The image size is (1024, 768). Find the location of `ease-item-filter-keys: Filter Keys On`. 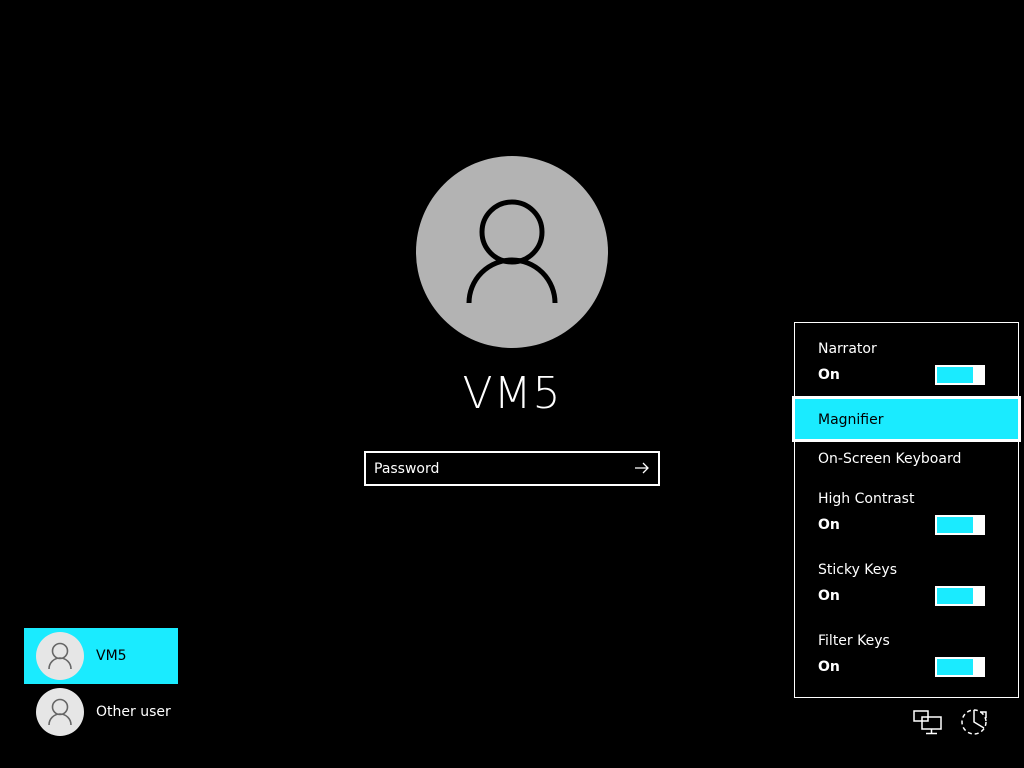

ease-item-filter-keys: Filter Keys On is located at coordinates (906, 656).